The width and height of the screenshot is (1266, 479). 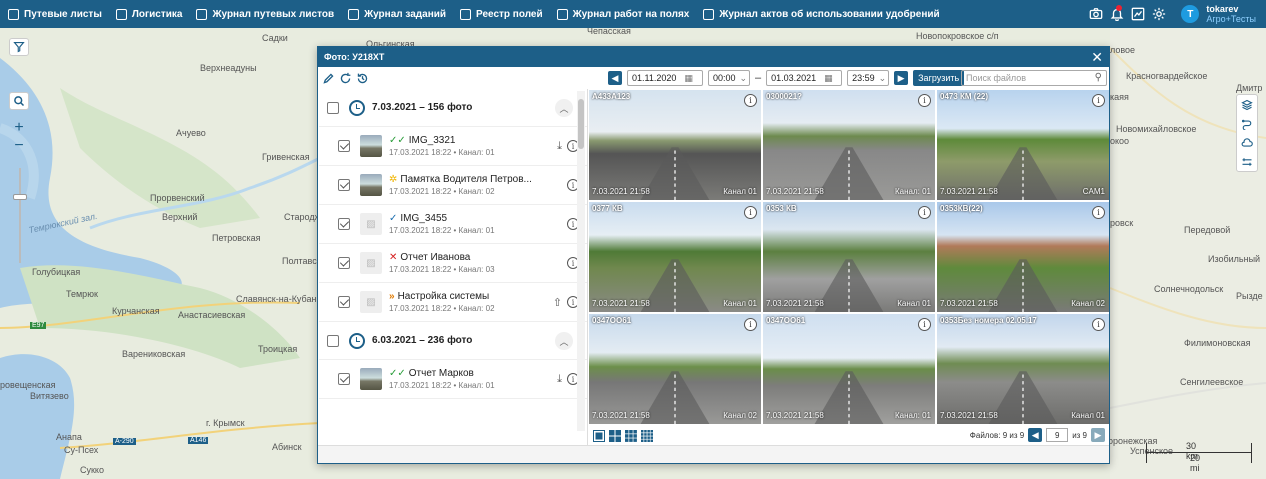 I want to click on view-16-icon, so click(x=647, y=436).